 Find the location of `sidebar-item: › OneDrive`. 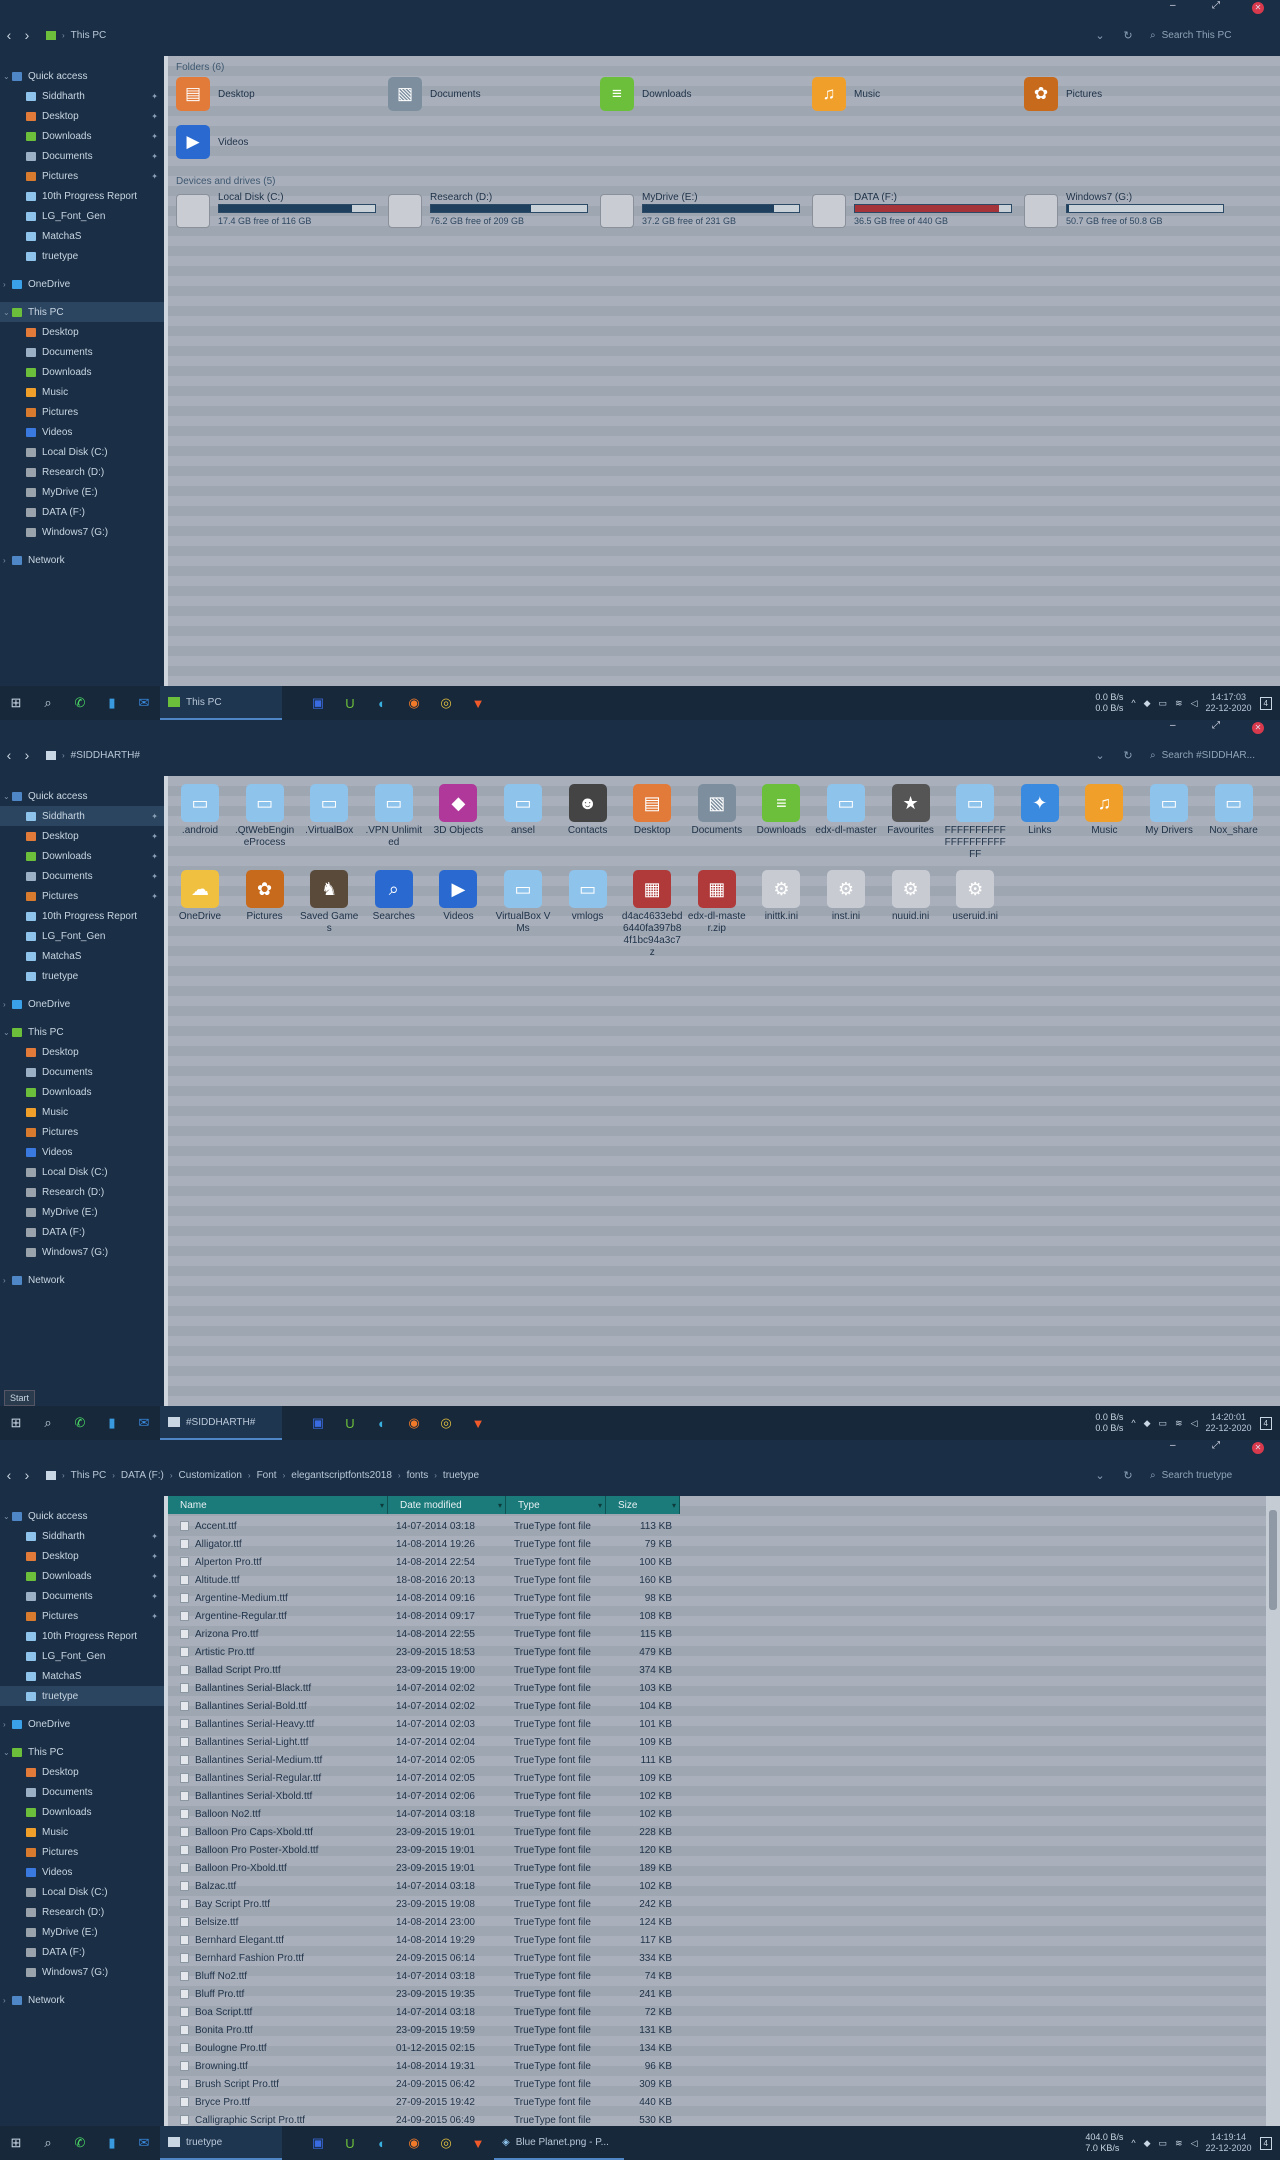

sidebar-item: › OneDrive is located at coordinates (82, 1724).